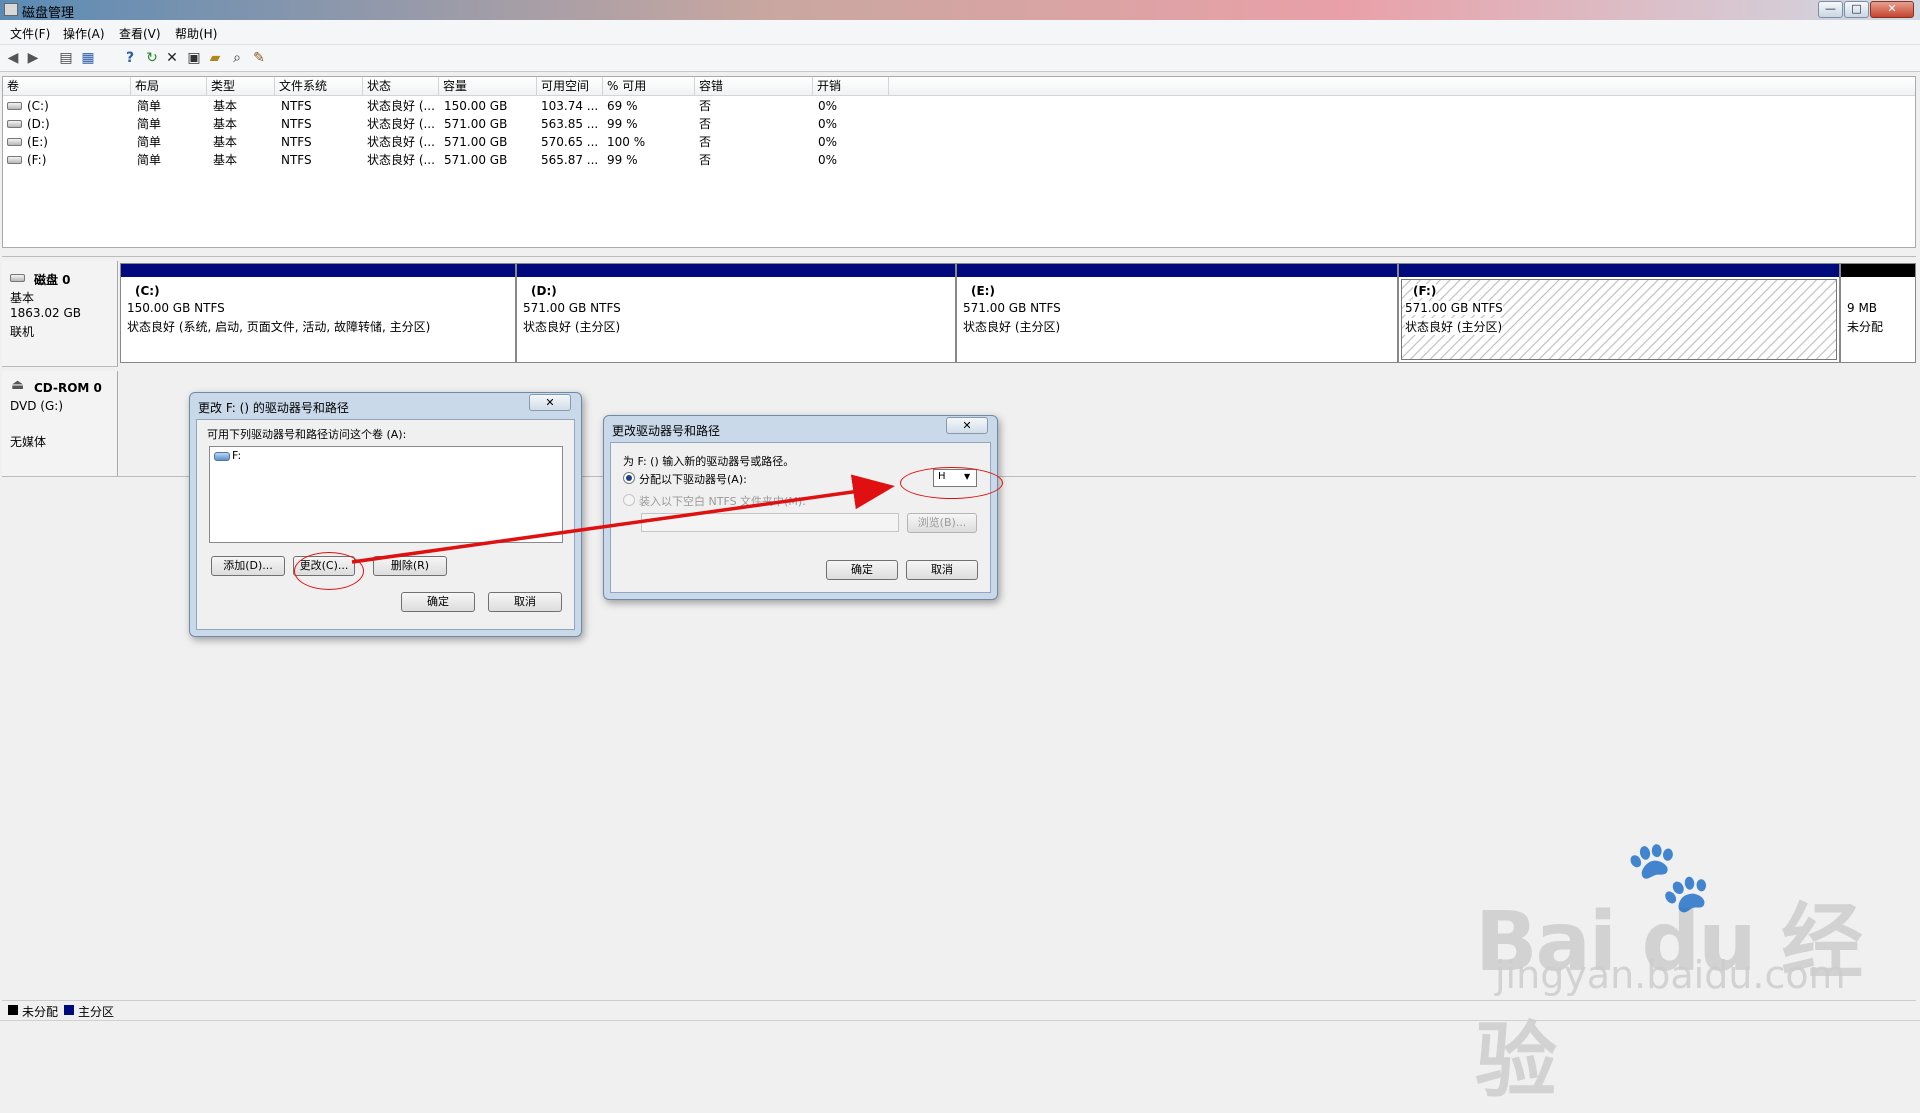  What do you see at coordinates (1670, 975) in the screenshot?
I see `watermark-url-text: jingyan.baidu.com` at bounding box center [1670, 975].